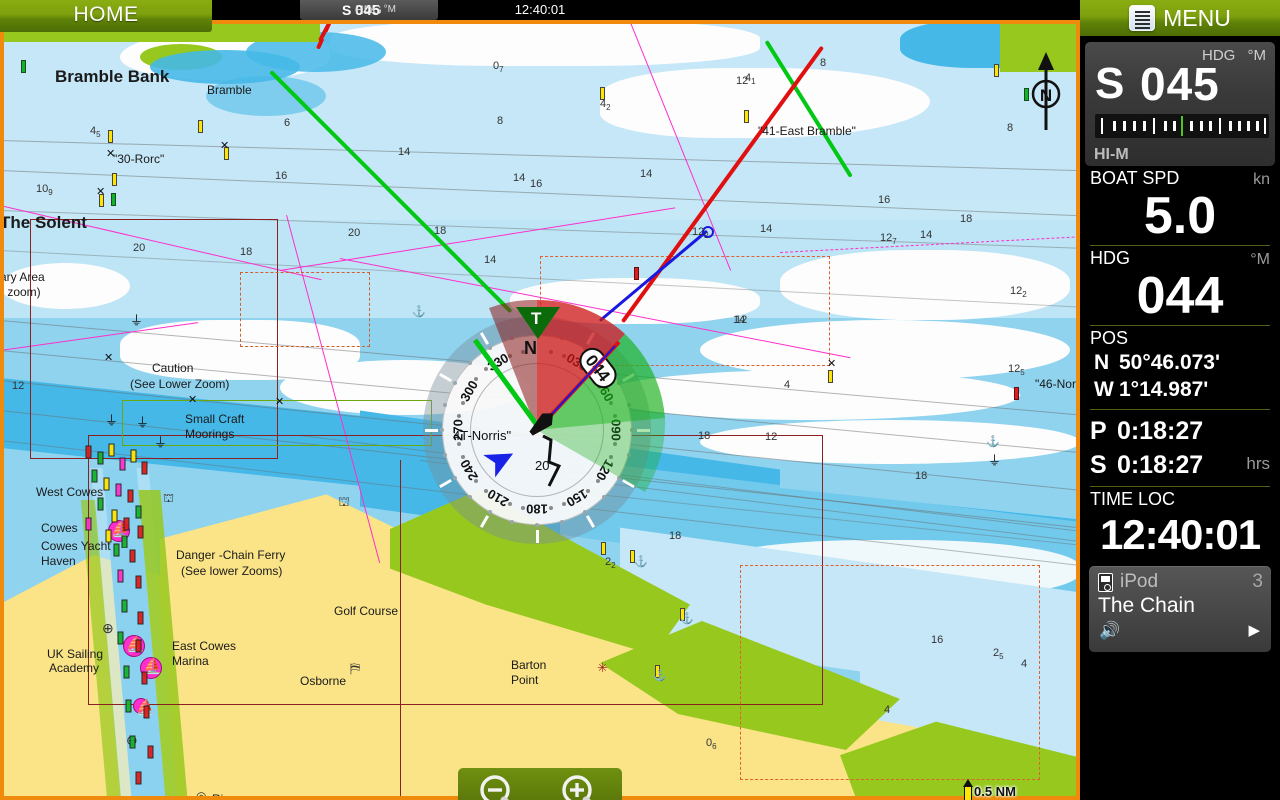  I want to click on engine-hours-unit: hrs, so click(1258, 463).